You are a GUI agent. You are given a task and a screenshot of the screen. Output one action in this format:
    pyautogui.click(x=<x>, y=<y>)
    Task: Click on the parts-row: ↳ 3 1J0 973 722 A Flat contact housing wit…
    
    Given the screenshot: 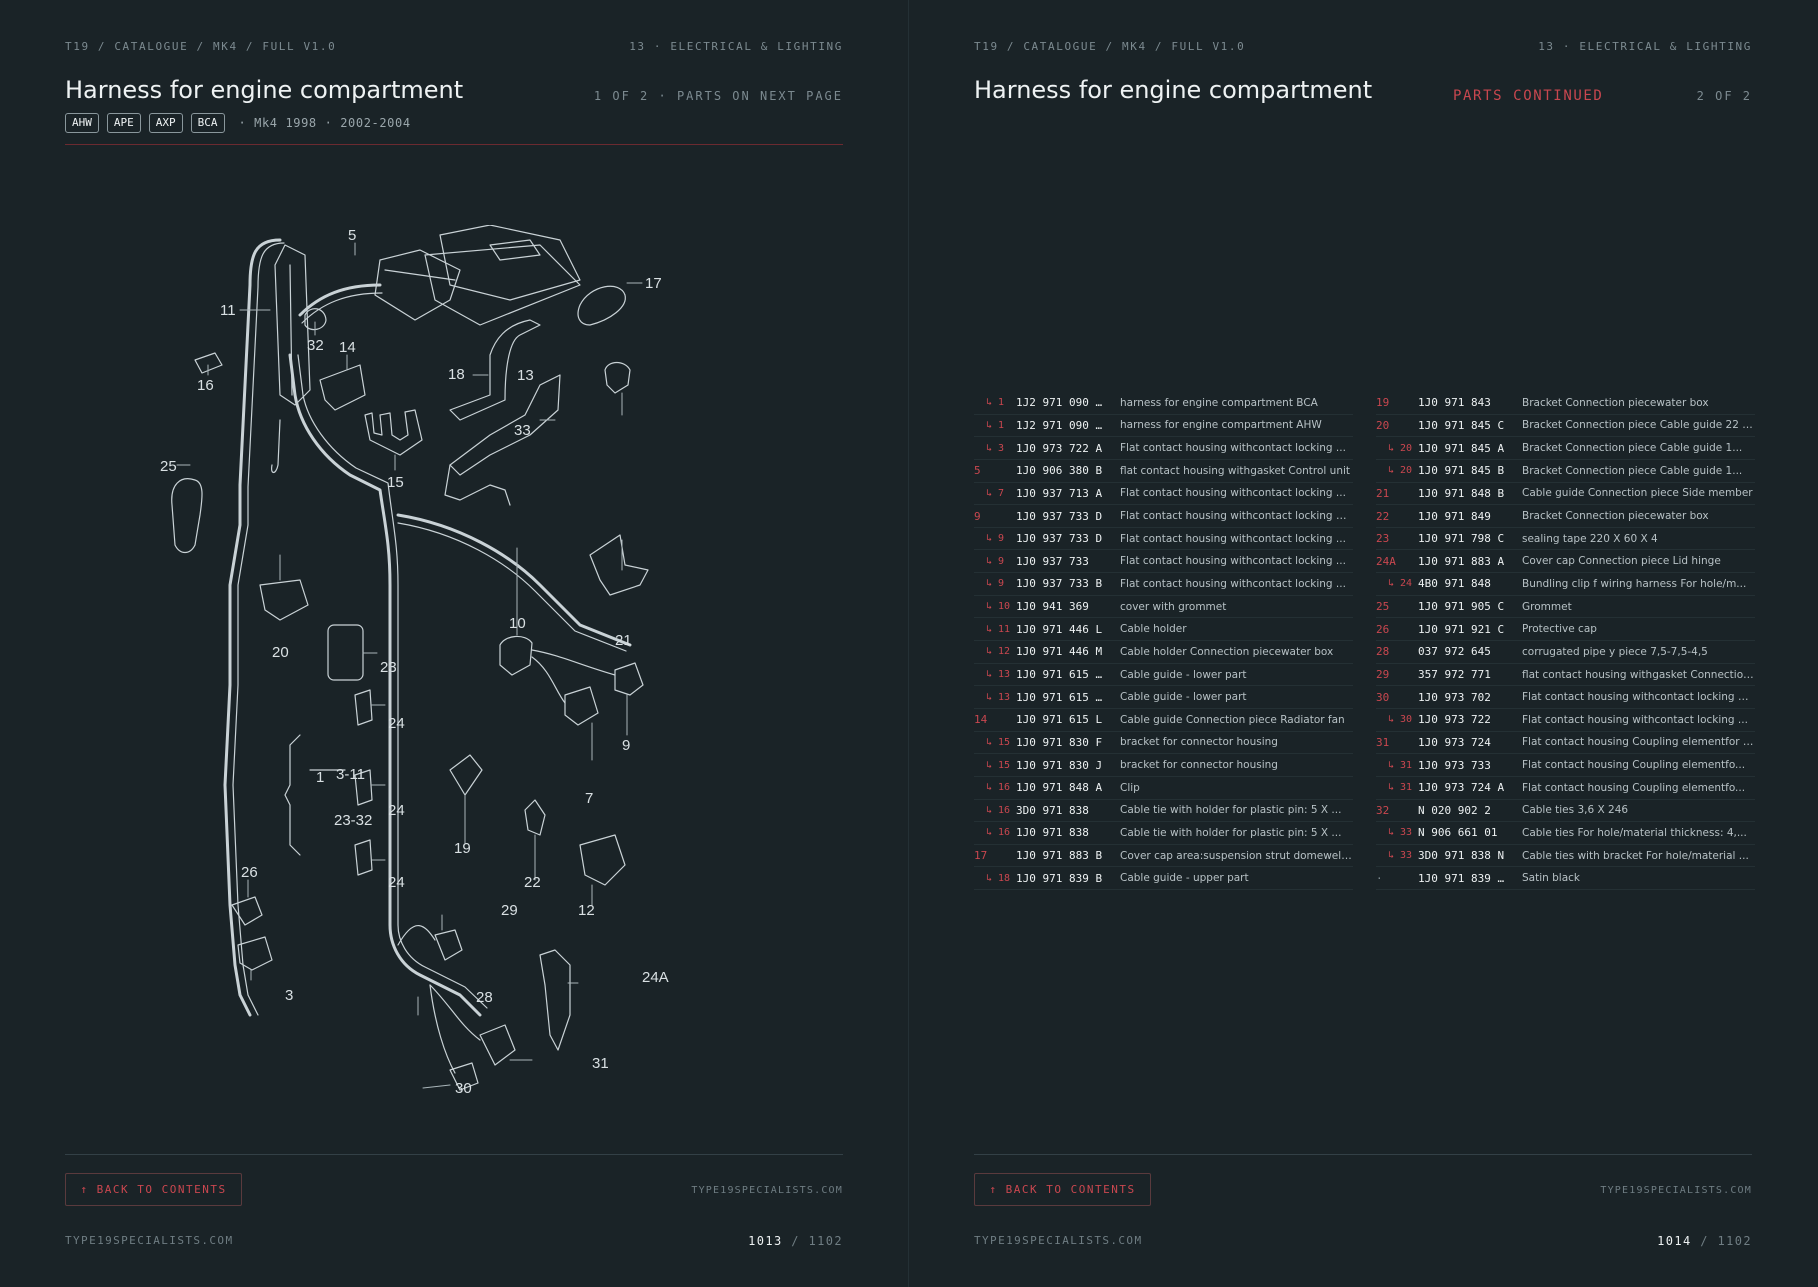 What is the action you would take?
    pyautogui.click(x=1163, y=448)
    